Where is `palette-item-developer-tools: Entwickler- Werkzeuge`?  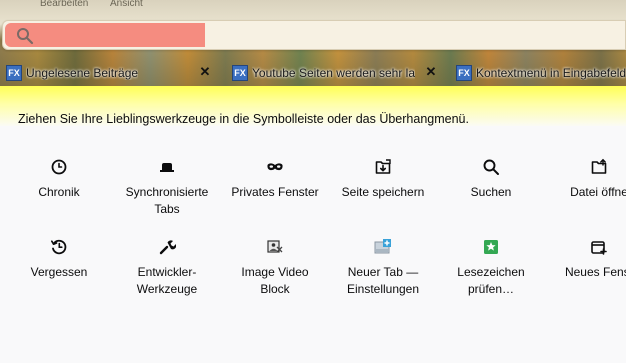 palette-item-developer-tools: Entwickler- Werkzeuge is located at coordinates (167, 268).